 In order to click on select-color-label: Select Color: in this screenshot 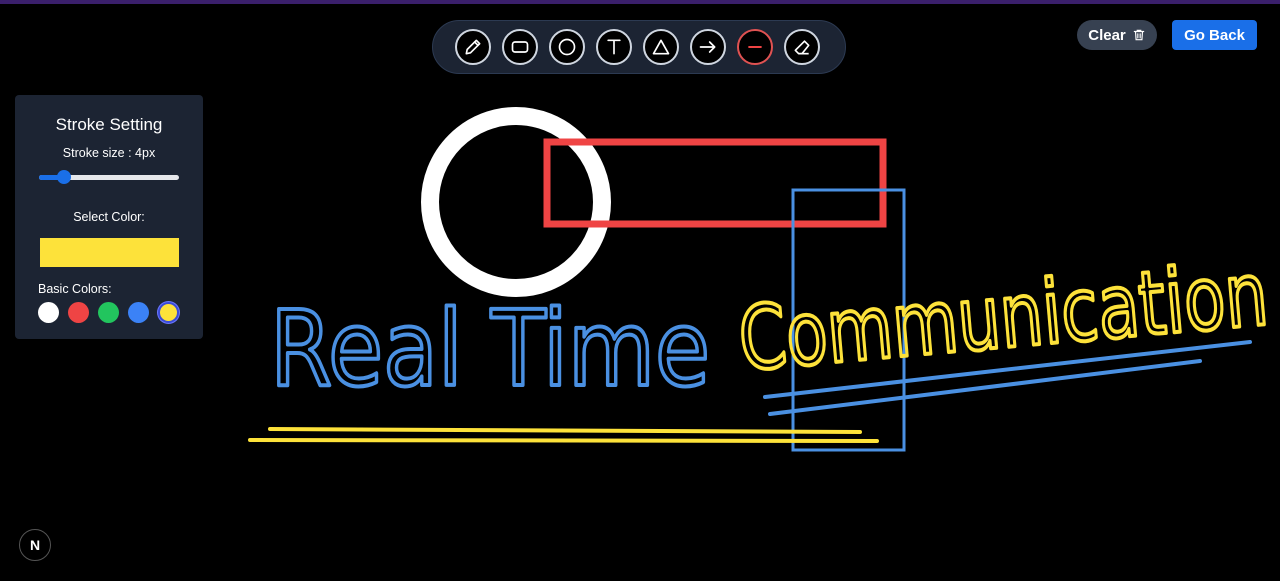, I will do `click(109, 217)`.